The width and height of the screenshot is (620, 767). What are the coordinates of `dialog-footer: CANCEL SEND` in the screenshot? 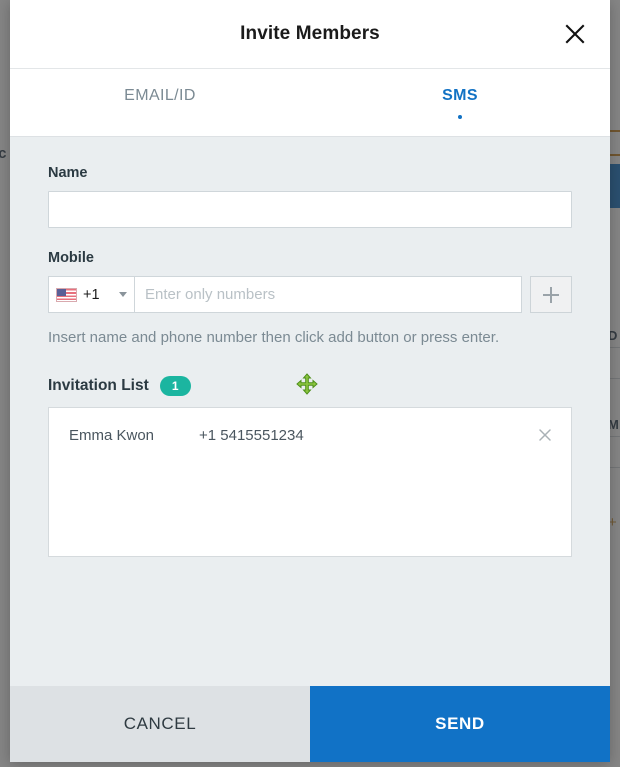 It's located at (310, 724).